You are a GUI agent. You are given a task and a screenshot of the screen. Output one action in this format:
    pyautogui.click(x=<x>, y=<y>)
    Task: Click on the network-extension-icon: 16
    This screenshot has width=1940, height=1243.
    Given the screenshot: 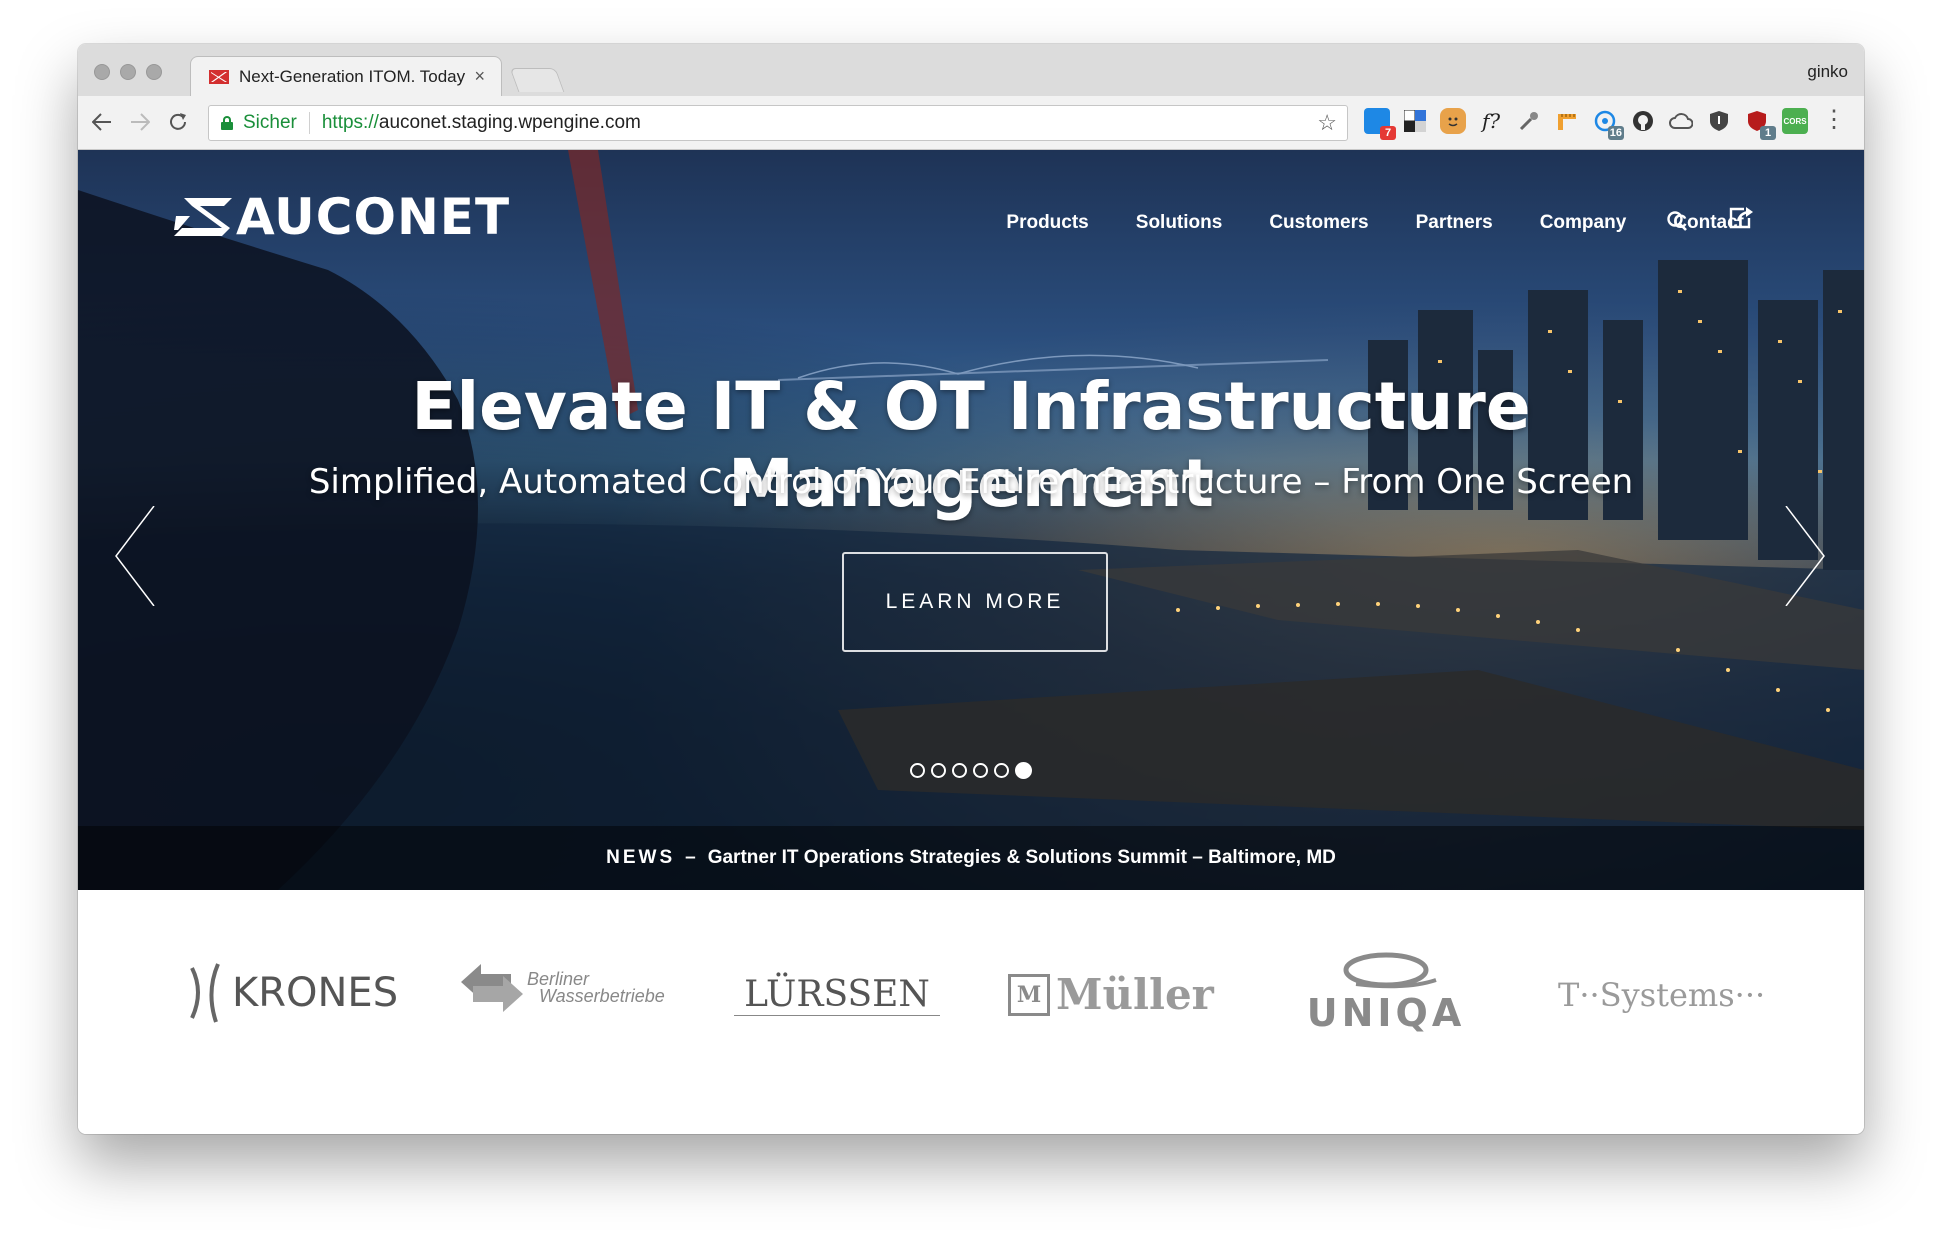 What is the action you would take?
    pyautogui.click(x=1608, y=124)
    